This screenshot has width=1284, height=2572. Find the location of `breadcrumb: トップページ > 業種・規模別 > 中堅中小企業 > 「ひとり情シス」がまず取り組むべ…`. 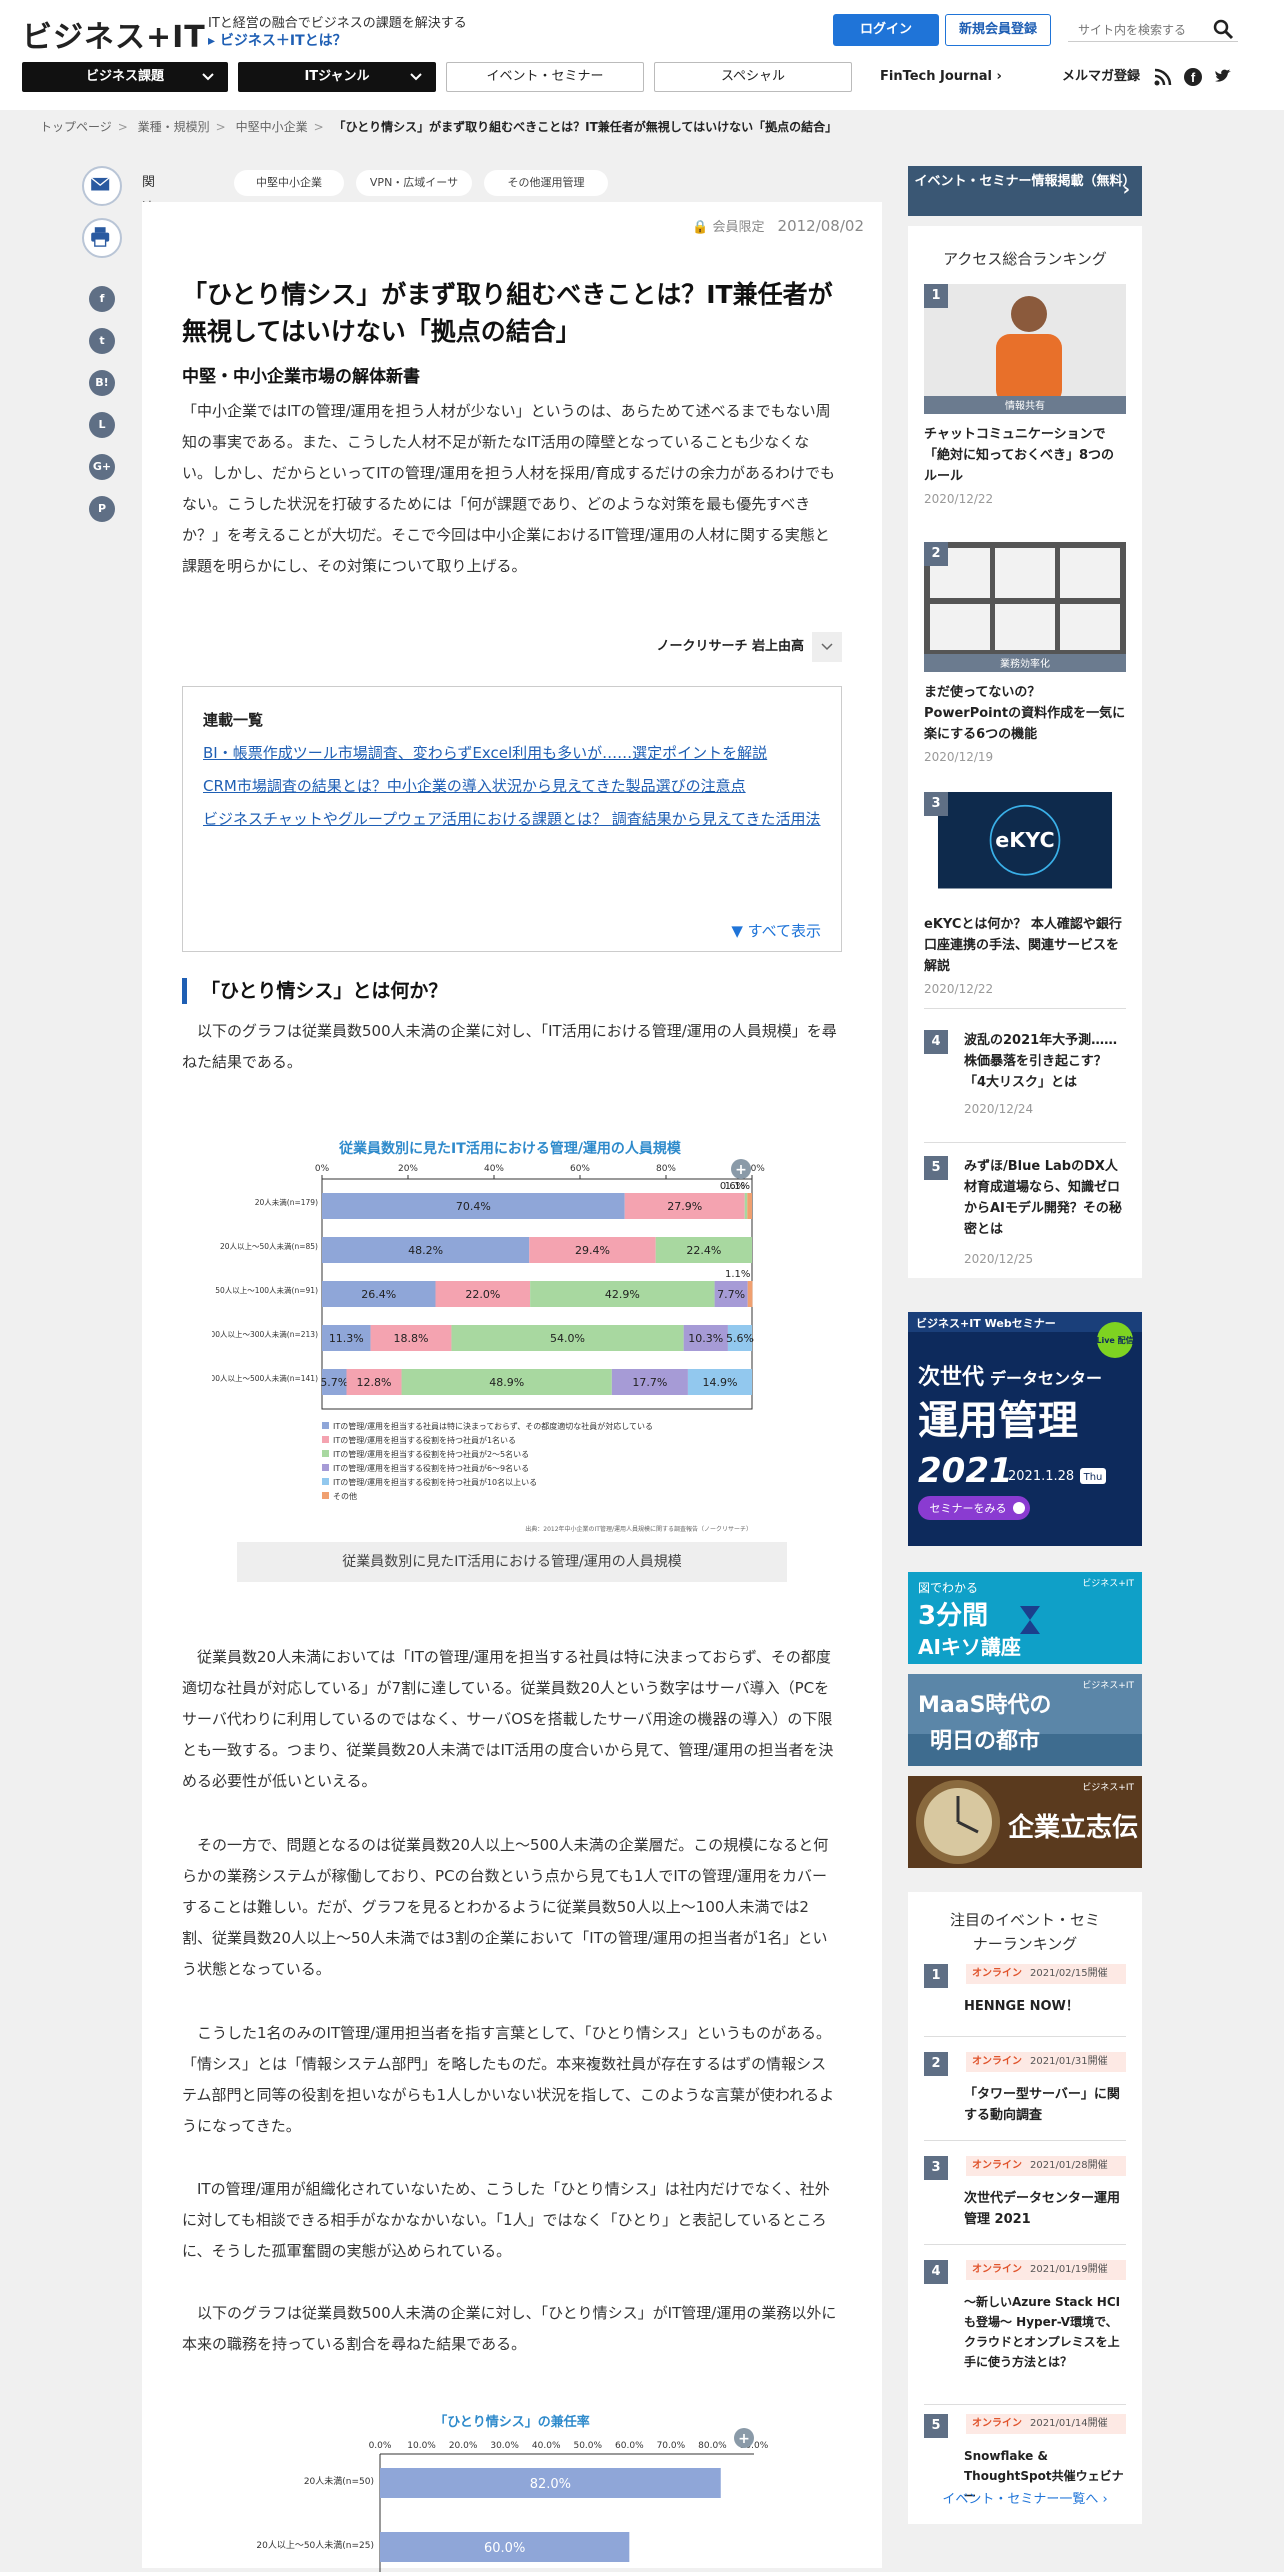

breadcrumb: トップページ > 業種・規模別 > 中堅中小企業 > 「ひとり情シス」がまず取り組むべ… is located at coordinates (439, 127).